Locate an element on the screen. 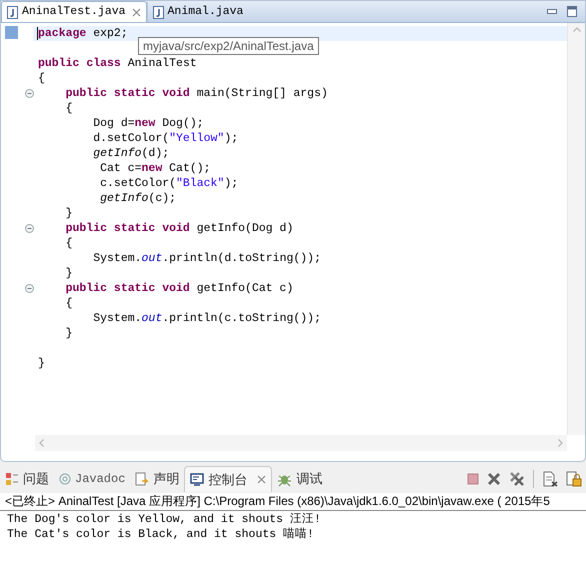  console-output-line: The Cat's color is Black, and it shouts 喵喵! is located at coordinates (161, 534).